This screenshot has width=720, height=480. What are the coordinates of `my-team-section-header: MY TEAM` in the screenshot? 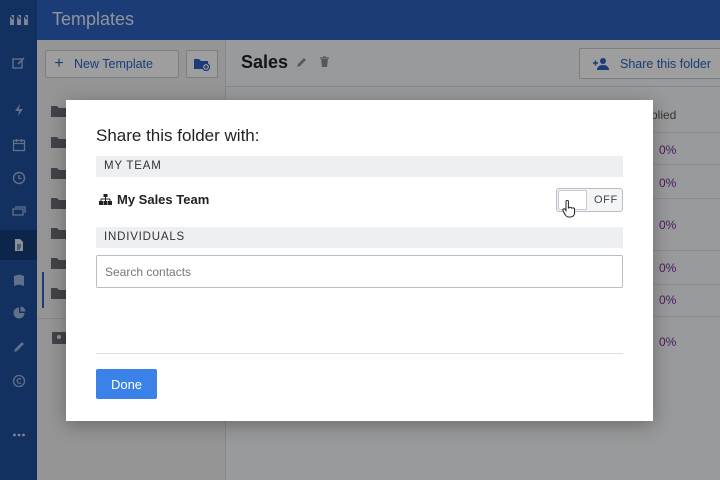 It's located at (359, 166).